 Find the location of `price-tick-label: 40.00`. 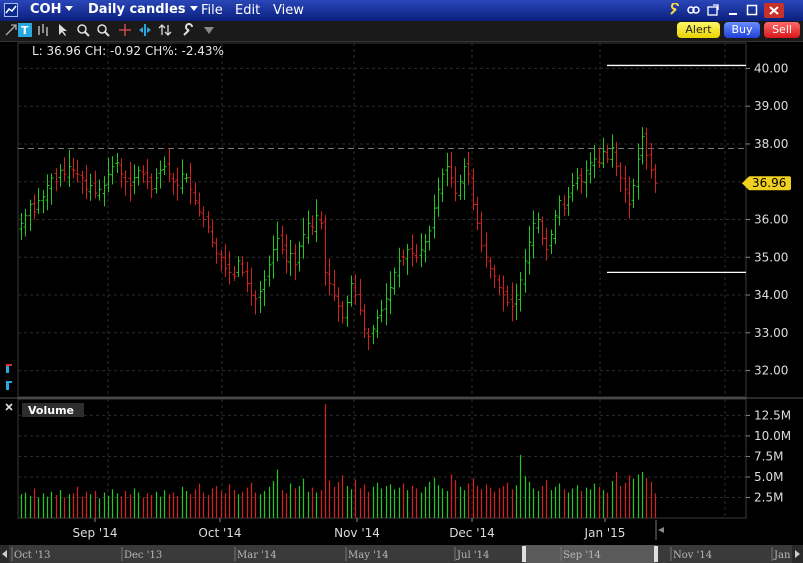

price-tick-label: 40.00 is located at coordinates (771, 68).